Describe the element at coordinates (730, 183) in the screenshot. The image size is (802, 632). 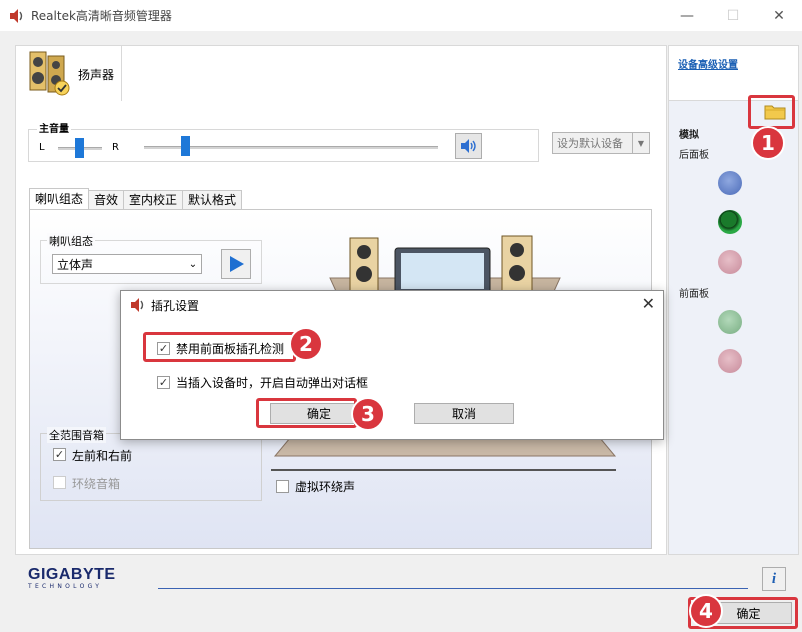
I see `back-jack-blue` at that location.